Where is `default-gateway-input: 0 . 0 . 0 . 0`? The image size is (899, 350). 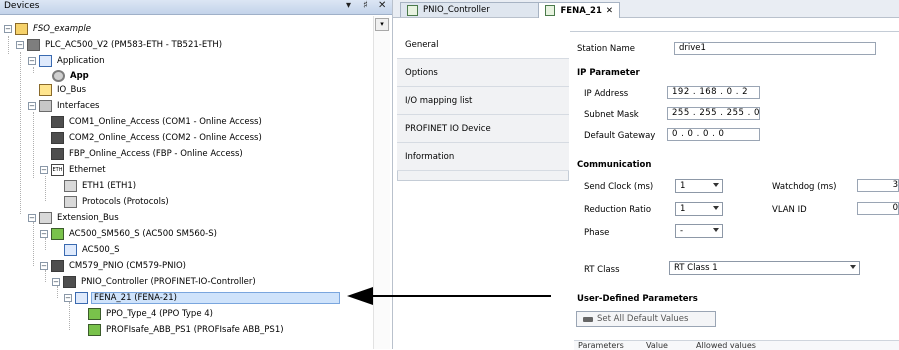
default-gateway-input: 0 . 0 . 0 . 0 is located at coordinates (713, 134).